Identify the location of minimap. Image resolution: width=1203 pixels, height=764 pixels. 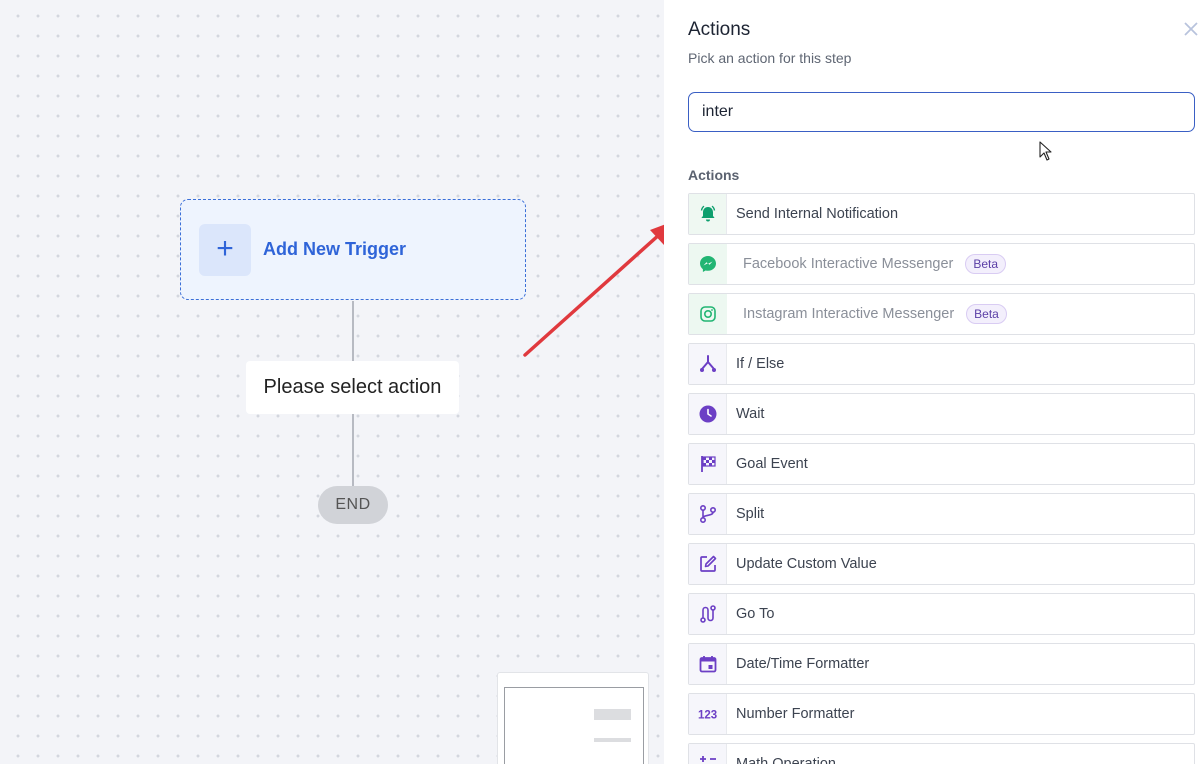
(573, 718).